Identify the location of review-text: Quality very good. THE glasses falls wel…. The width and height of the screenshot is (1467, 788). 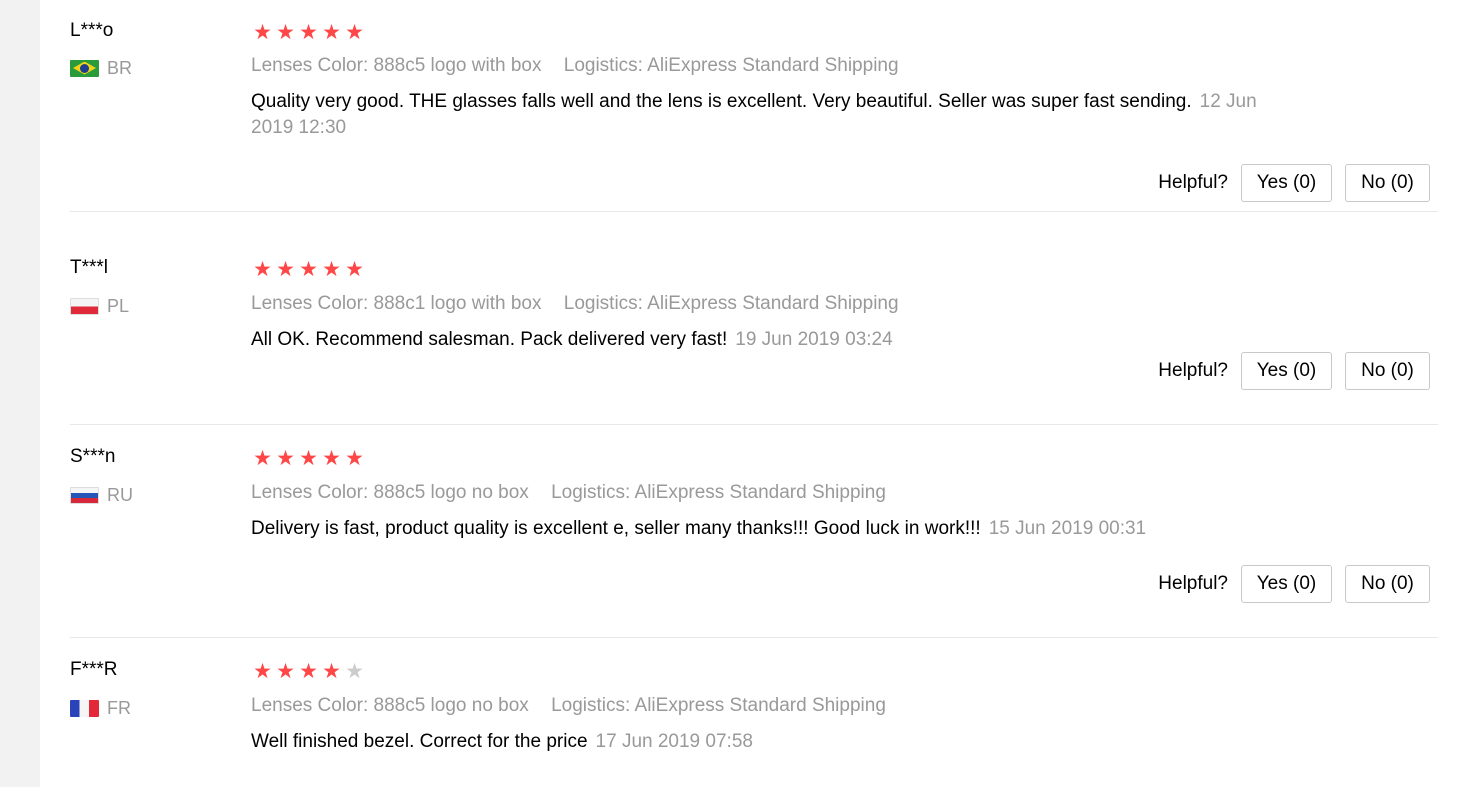
(721, 101).